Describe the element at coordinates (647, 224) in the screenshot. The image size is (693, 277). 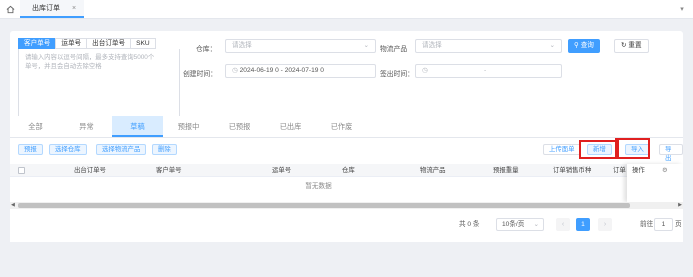
I see `goto-label: 前往` at that location.